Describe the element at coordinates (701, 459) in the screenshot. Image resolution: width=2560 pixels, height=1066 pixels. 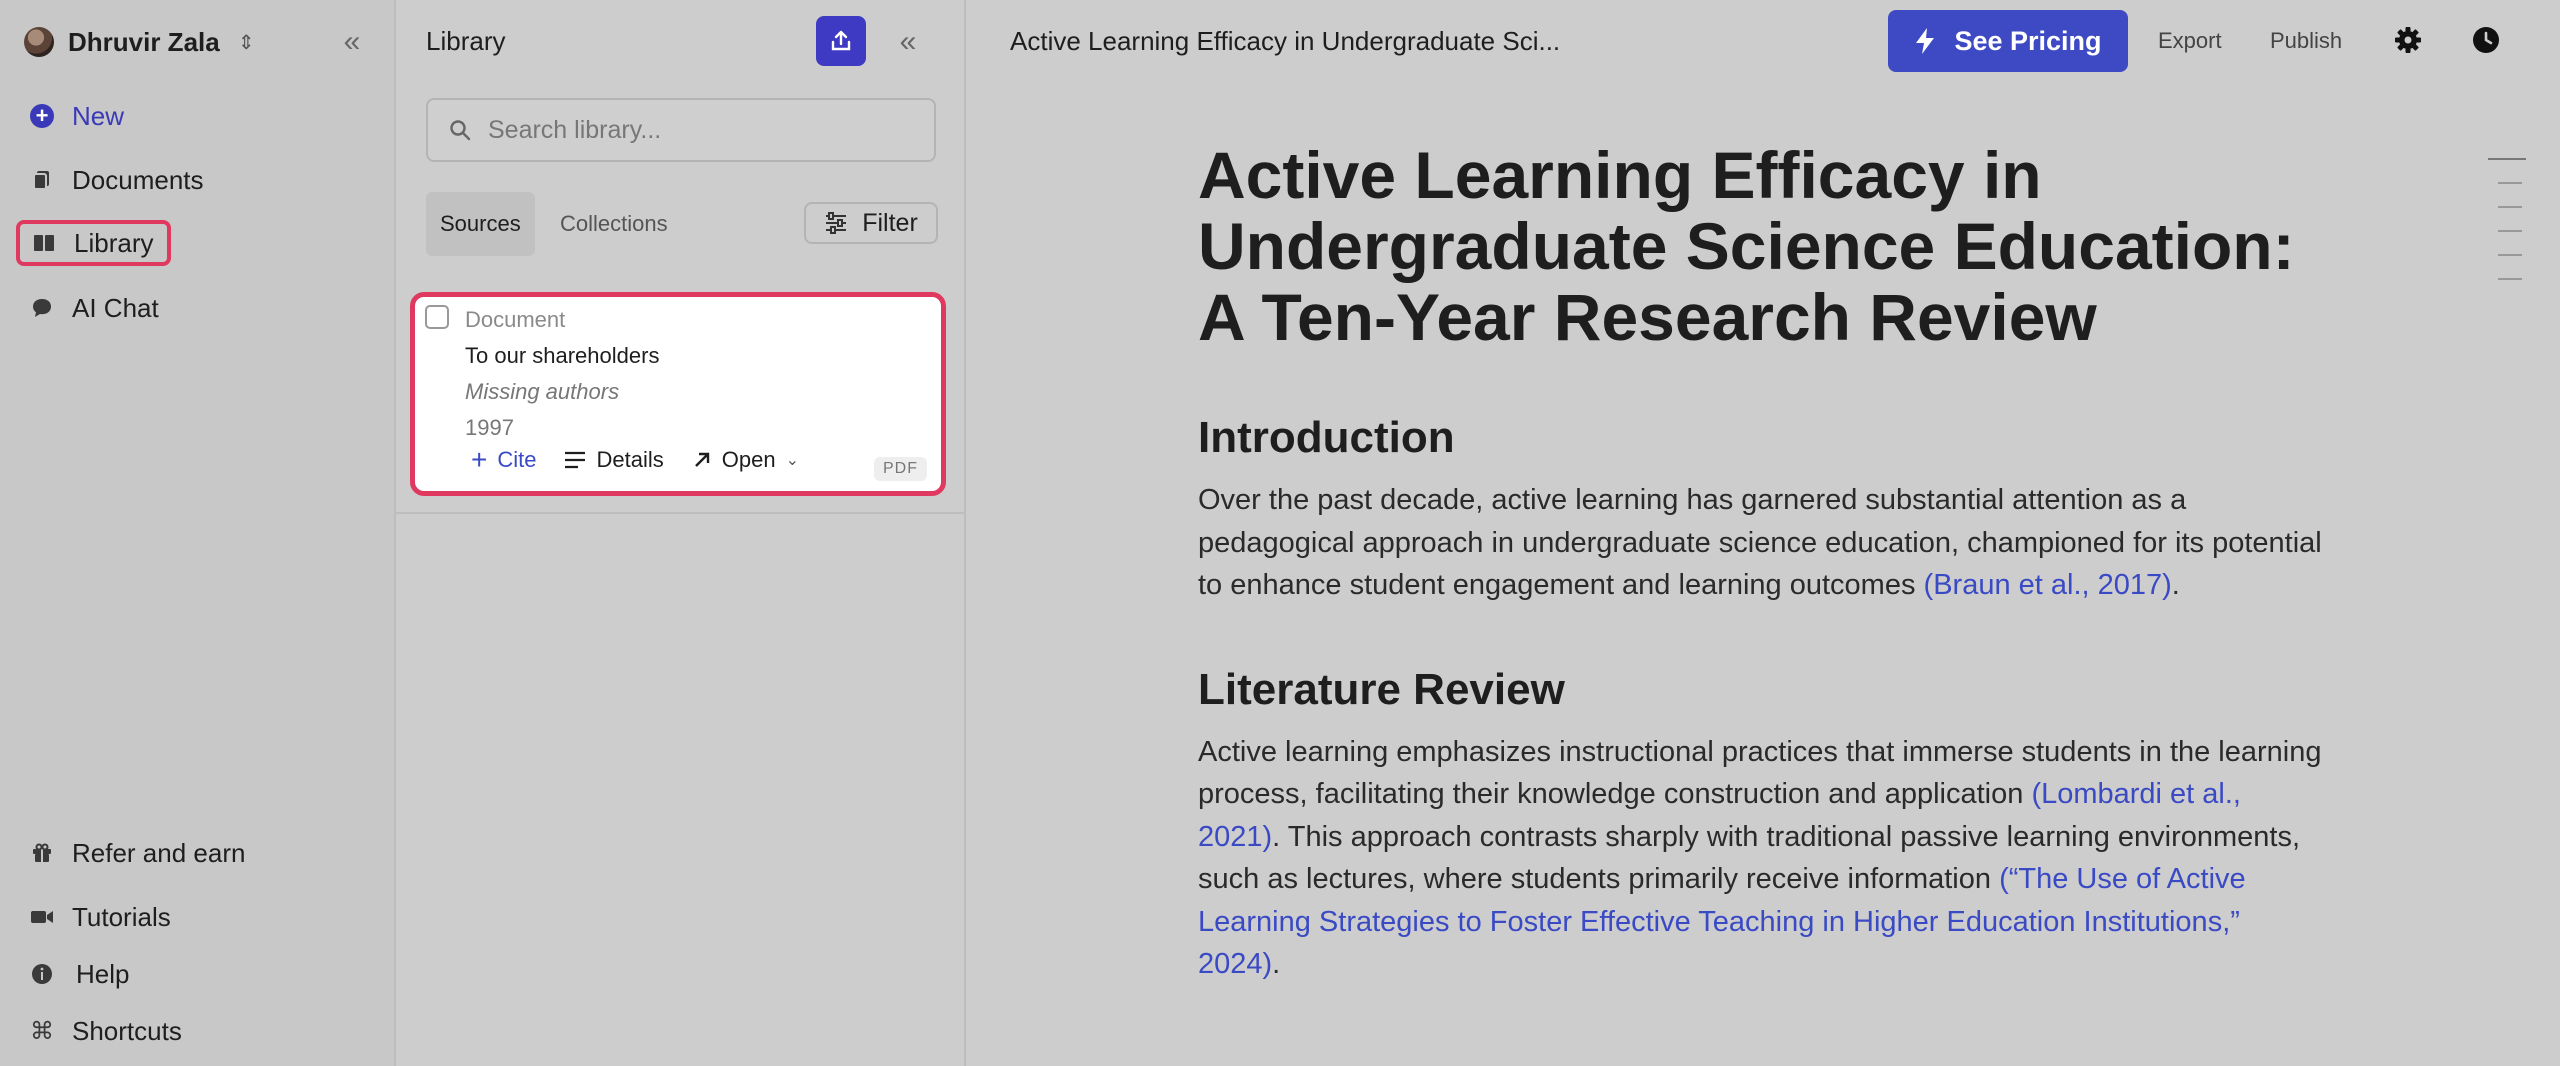
I see `arrow-up-right-icon` at that location.